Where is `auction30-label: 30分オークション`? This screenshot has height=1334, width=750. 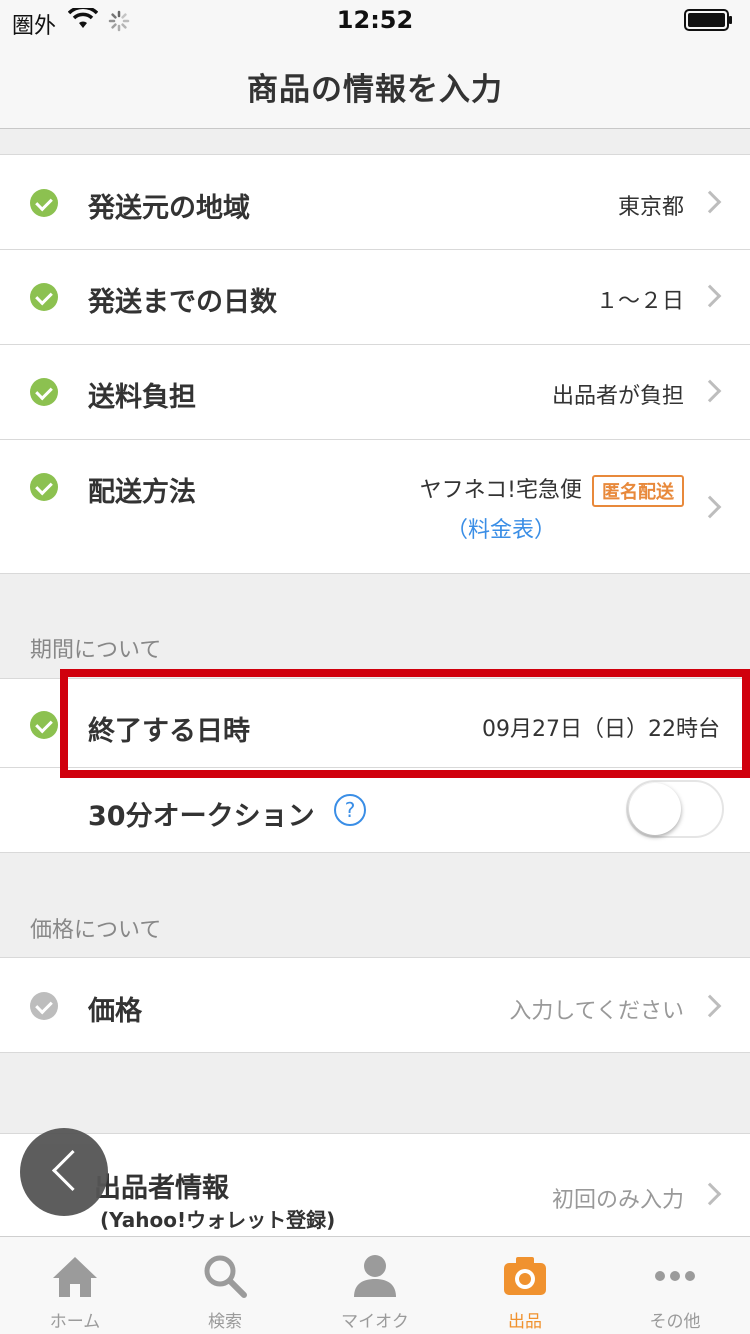 auction30-label: 30分オークション is located at coordinates (201, 816).